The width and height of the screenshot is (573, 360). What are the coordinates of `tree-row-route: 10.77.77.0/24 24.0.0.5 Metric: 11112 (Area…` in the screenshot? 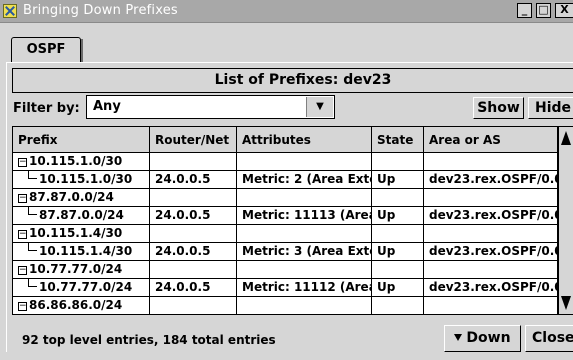 It's located at (285, 288).